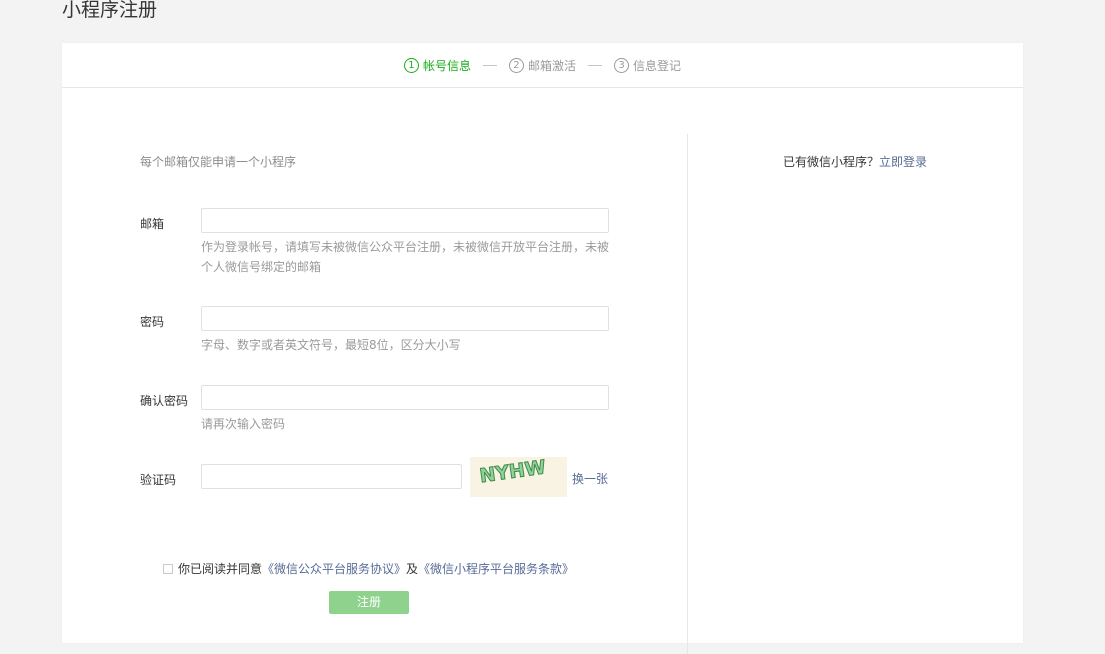 The width and height of the screenshot is (1105, 654). Describe the element at coordinates (334, 568) in the screenshot. I see `service-agreement-link: 《微信公众平台服务协议》` at that location.